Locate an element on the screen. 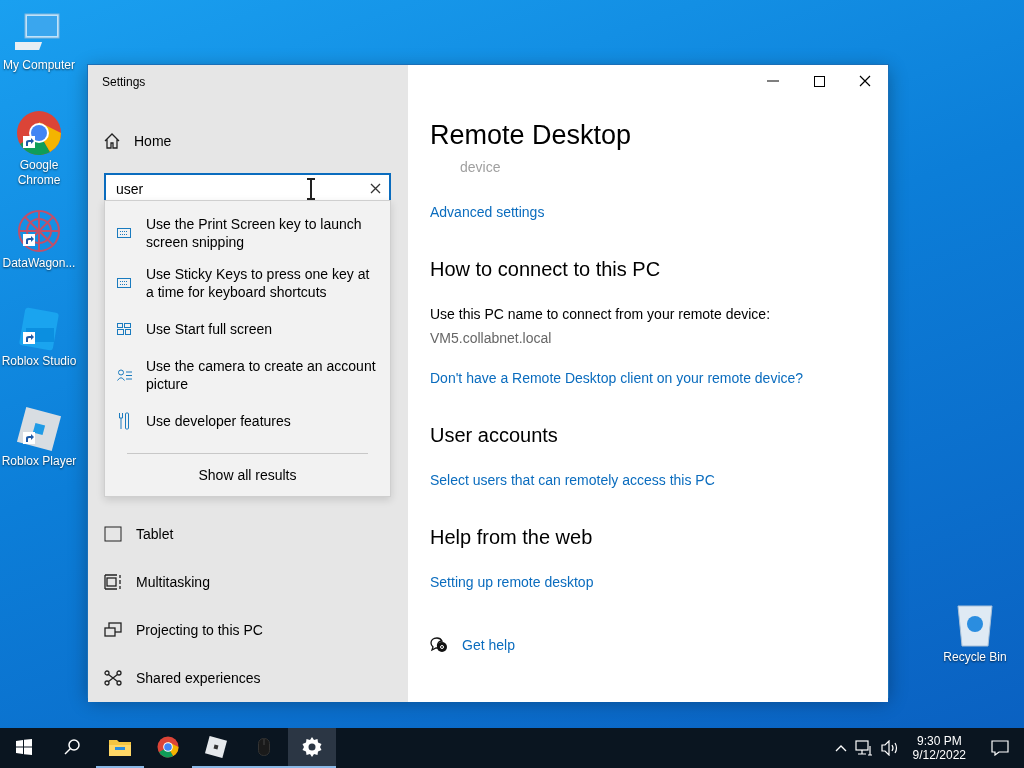 Image resolution: width=1024 pixels, height=768 pixels. network-icon is located at coordinates (863, 748).